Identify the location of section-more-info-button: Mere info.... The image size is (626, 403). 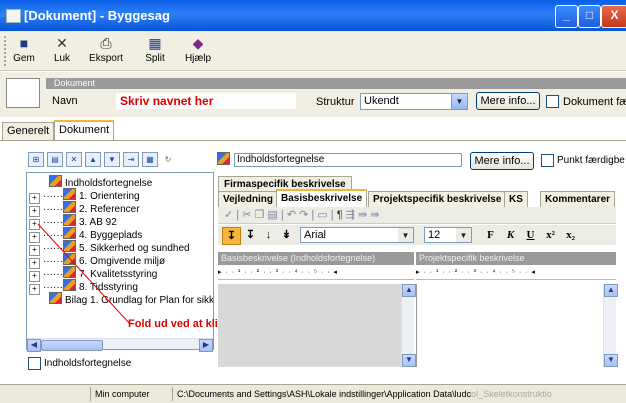
(502, 161).